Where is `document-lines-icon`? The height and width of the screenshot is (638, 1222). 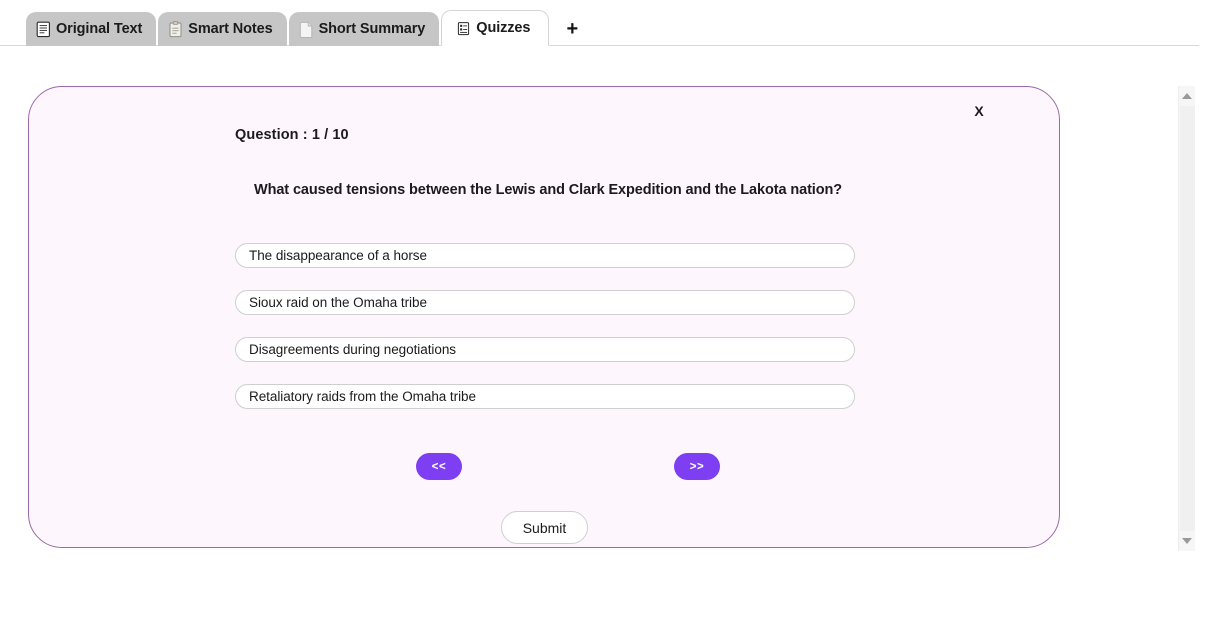 document-lines-icon is located at coordinates (43, 29).